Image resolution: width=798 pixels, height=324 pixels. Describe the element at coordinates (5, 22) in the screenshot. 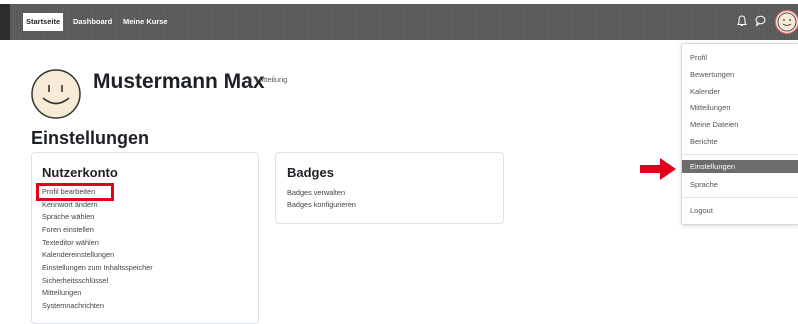

I see `navbar-edge` at that location.